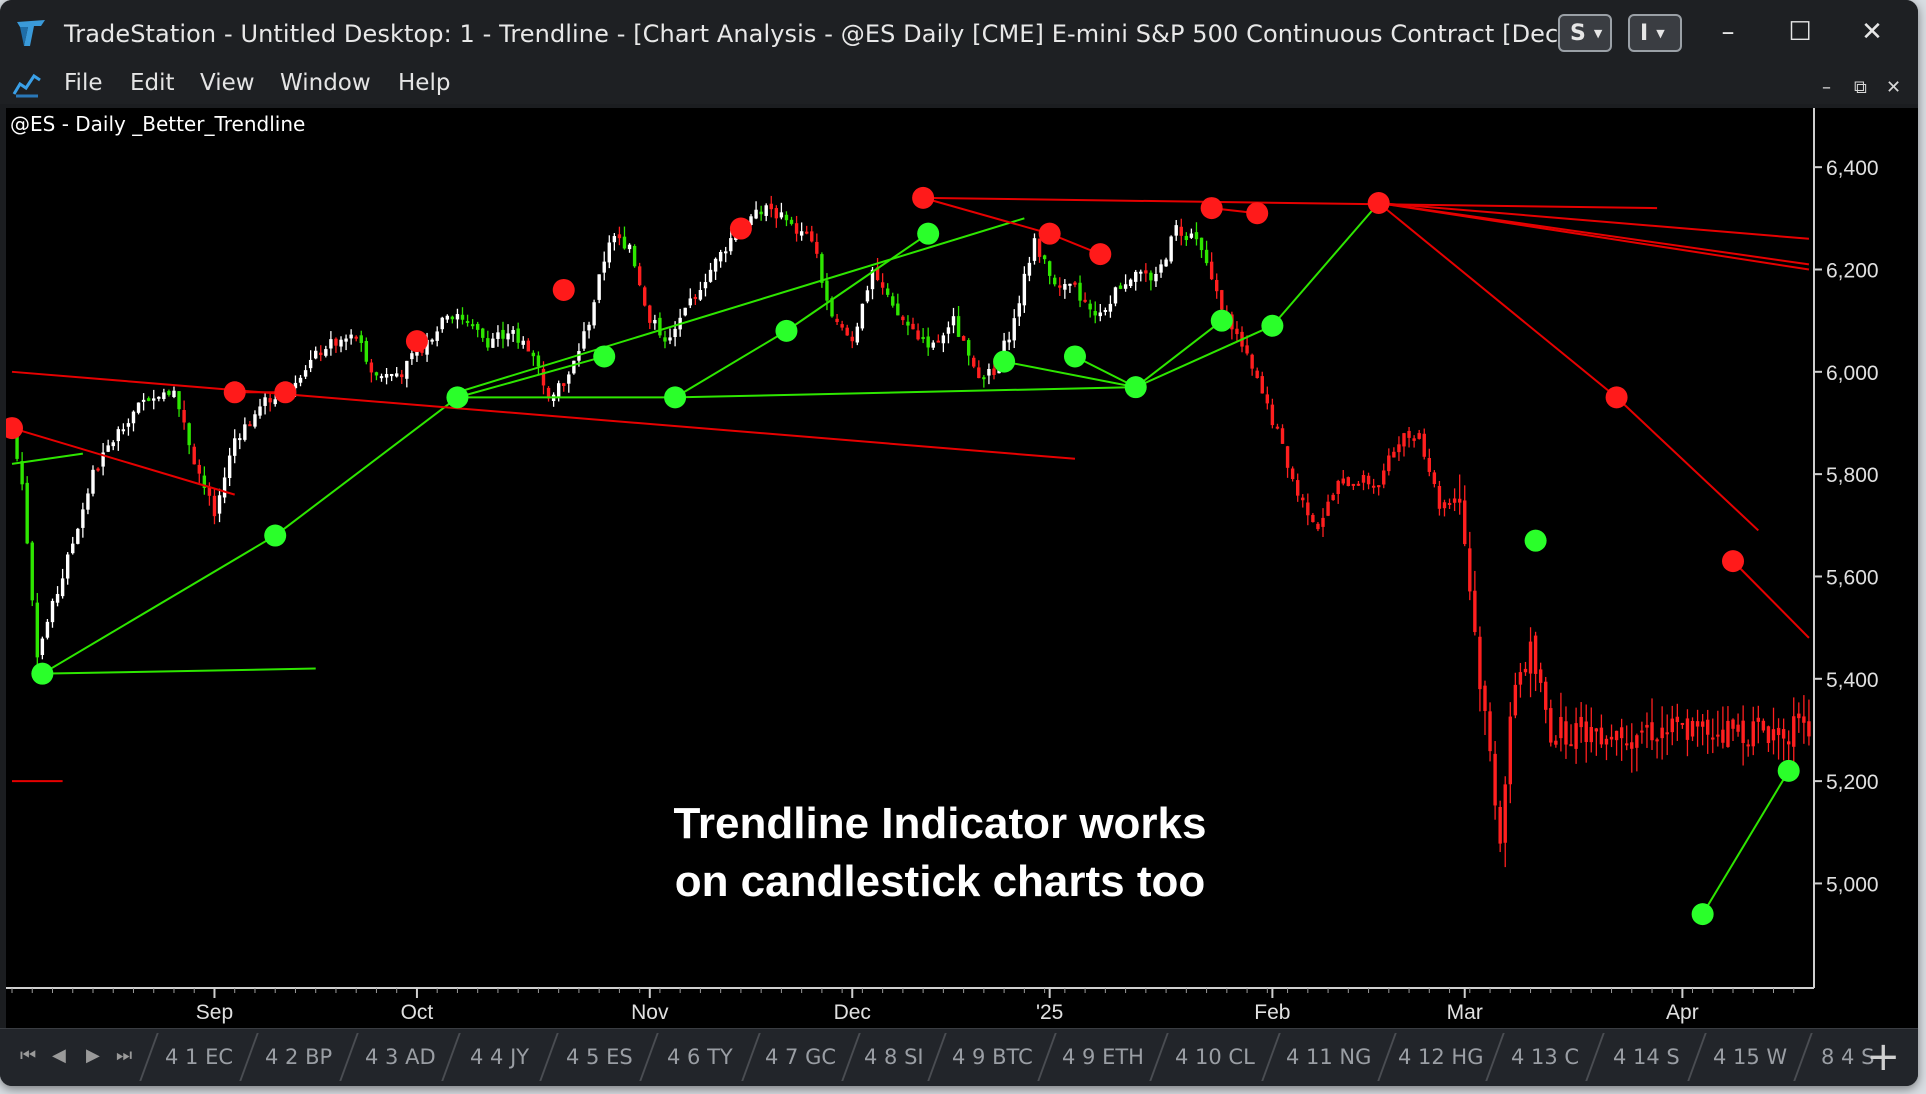 This screenshot has height=1094, width=1926. I want to click on bearish-trendline, so click(1687, 464).